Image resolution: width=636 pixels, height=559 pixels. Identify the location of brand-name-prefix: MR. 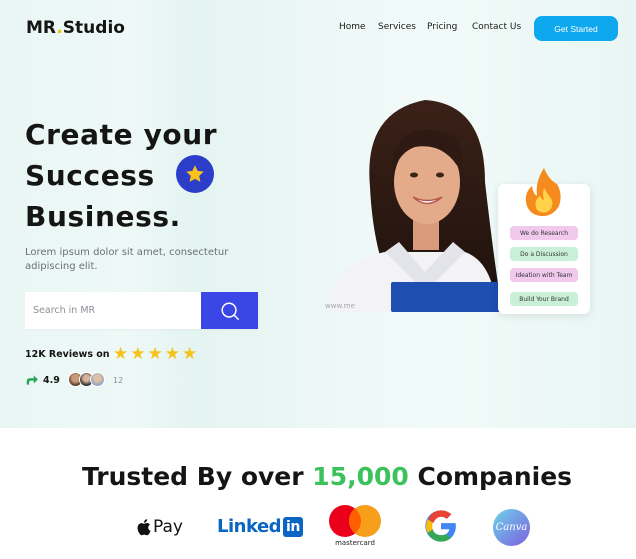
(41, 28).